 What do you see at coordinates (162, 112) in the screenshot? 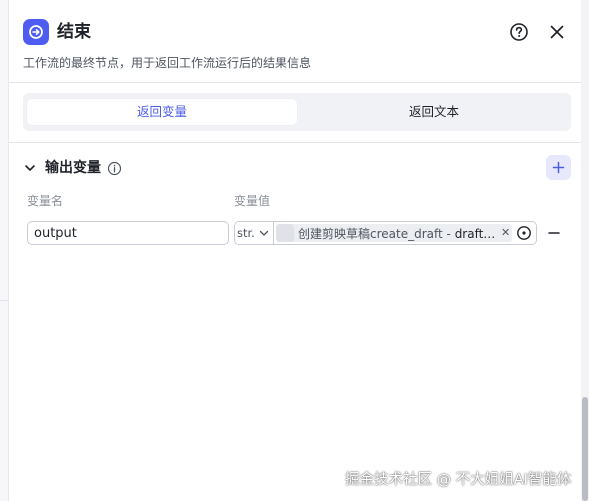
I see `tab-return-variables: 返回变量` at bounding box center [162, 112].